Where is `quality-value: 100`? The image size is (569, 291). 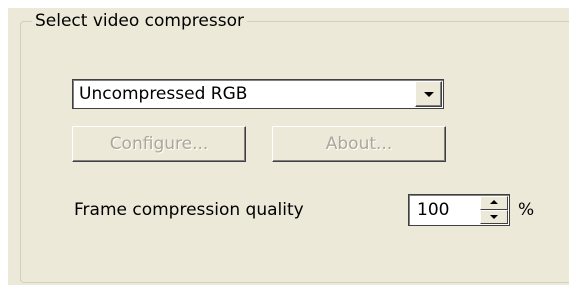 quality-value: 100 is located at coordinates (433, 210).